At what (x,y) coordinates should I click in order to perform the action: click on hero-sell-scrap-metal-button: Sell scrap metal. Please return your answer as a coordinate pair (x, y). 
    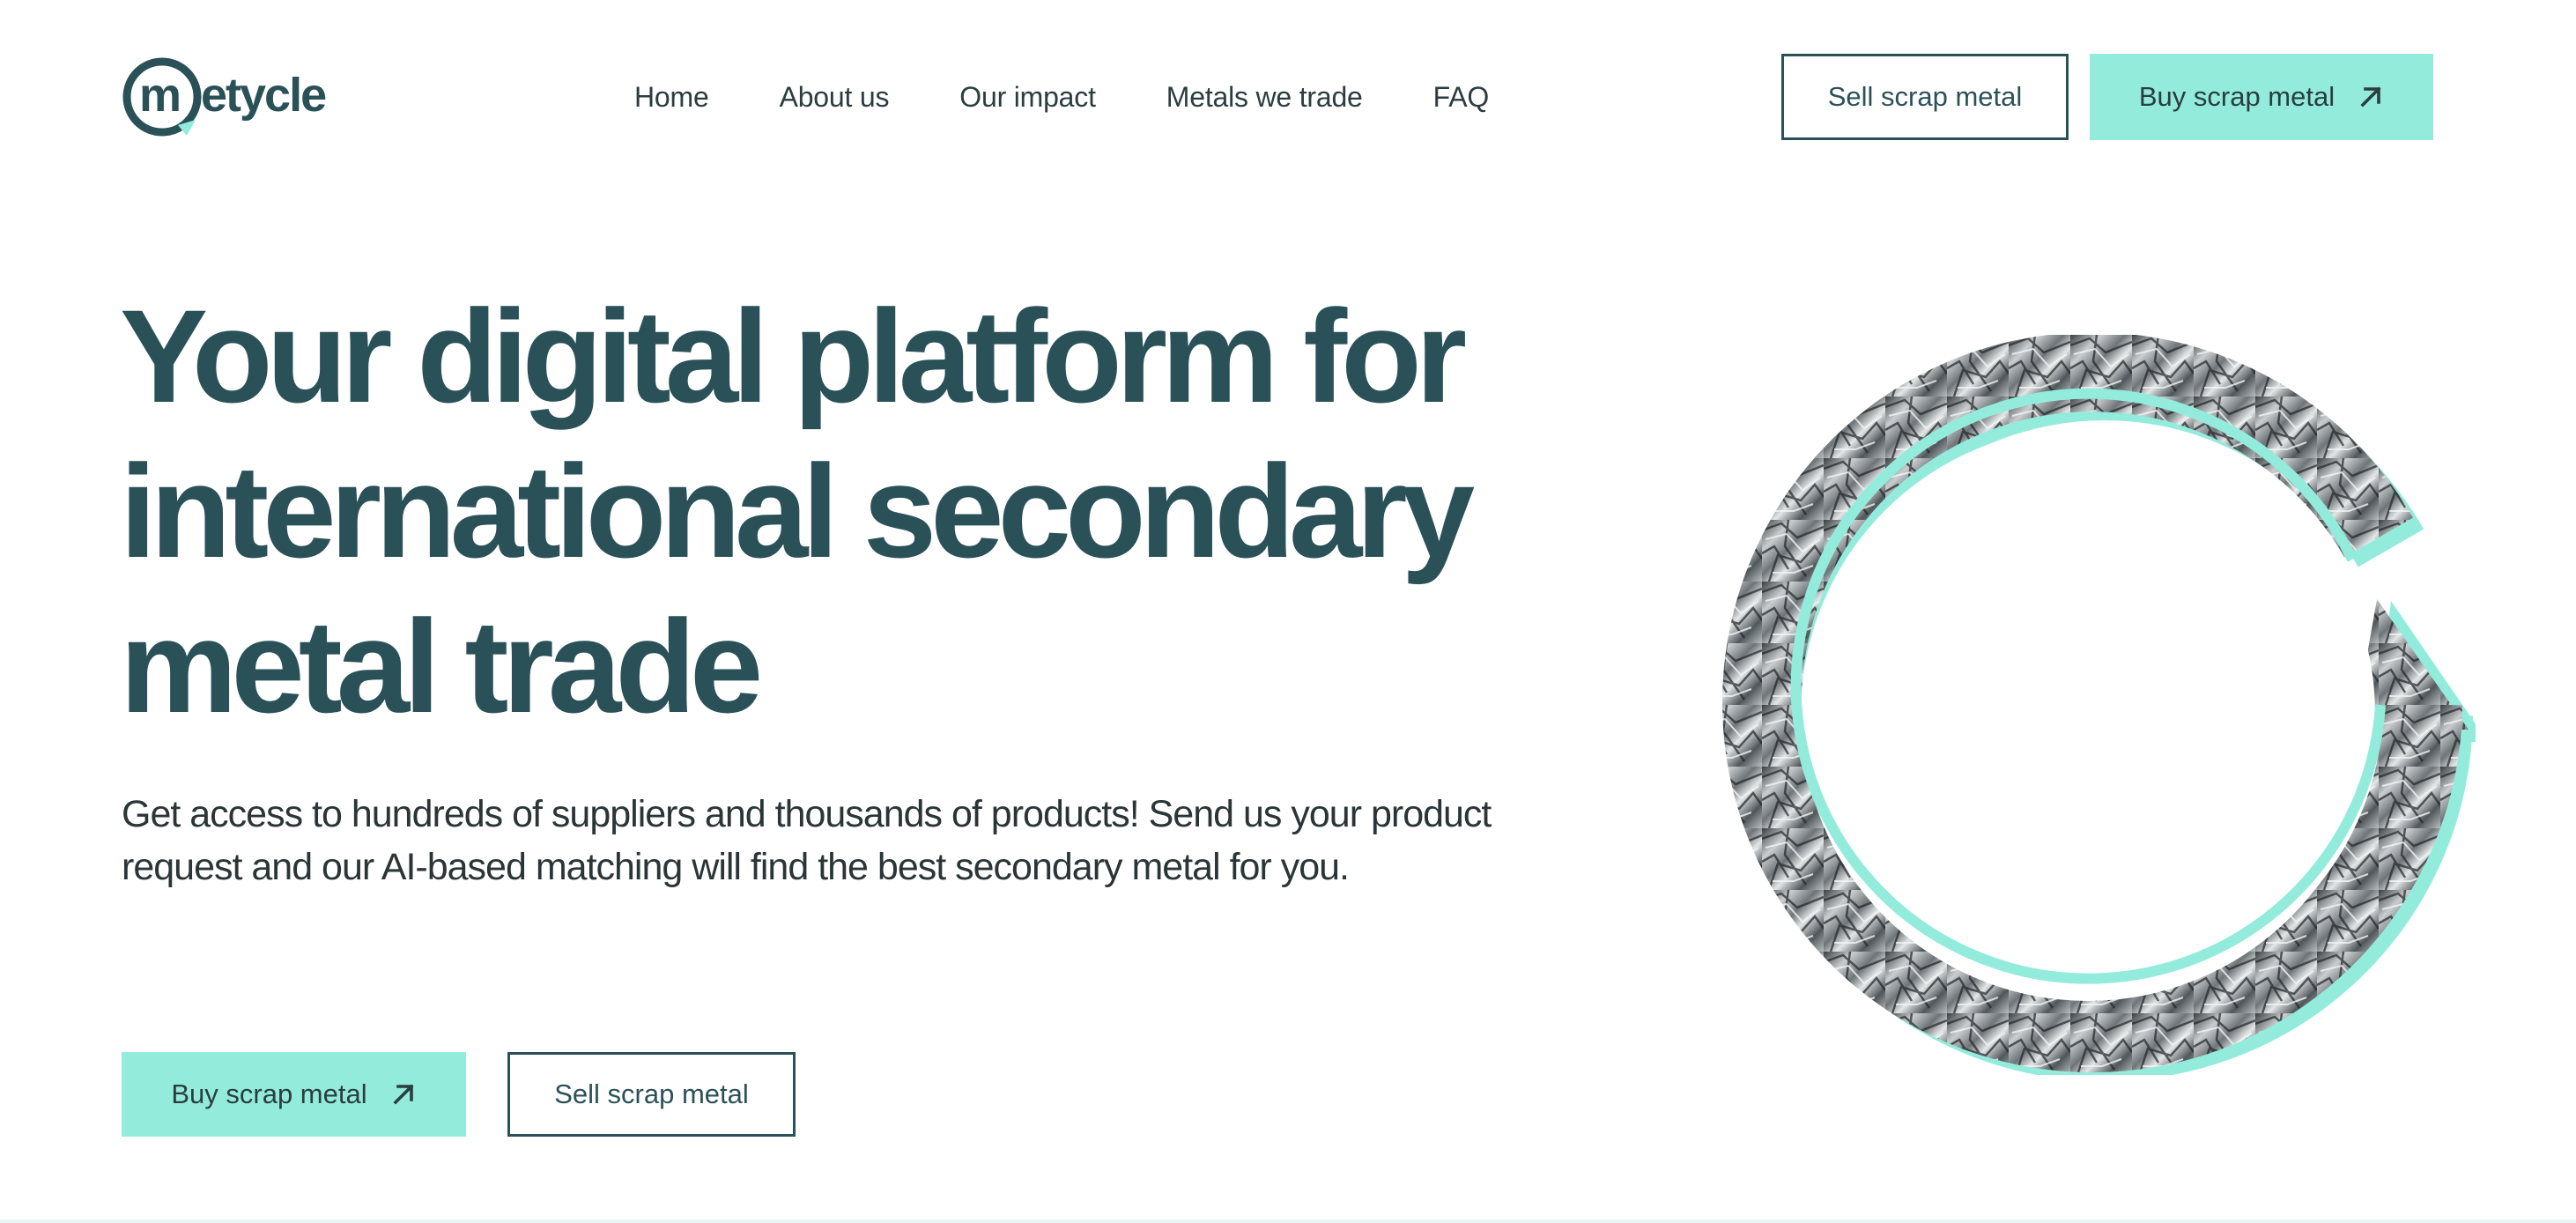
    Looking at the image, I should click on (652, 1094).